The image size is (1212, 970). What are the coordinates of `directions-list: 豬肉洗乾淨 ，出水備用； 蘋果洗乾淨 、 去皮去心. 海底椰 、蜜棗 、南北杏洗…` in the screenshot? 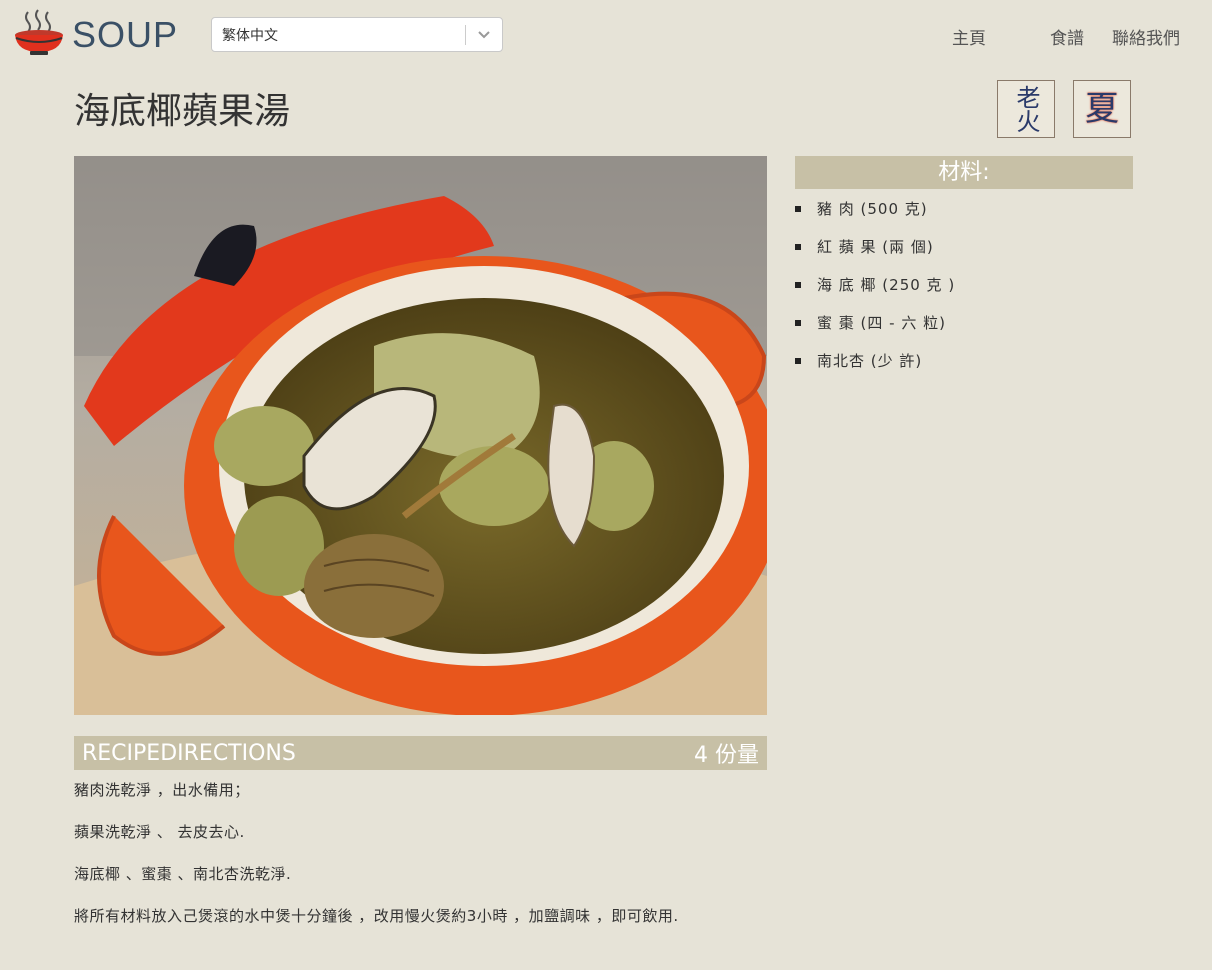 It's located at (376, 864).